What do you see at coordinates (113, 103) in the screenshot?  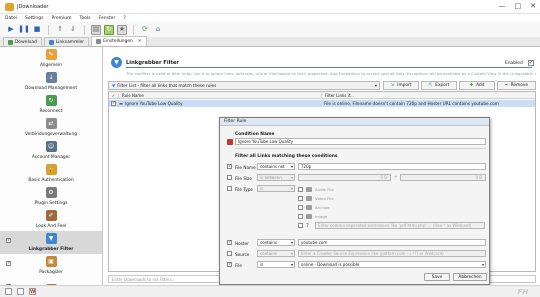 I see `row-checkbox: ✓` at bounding box center [113, 103].